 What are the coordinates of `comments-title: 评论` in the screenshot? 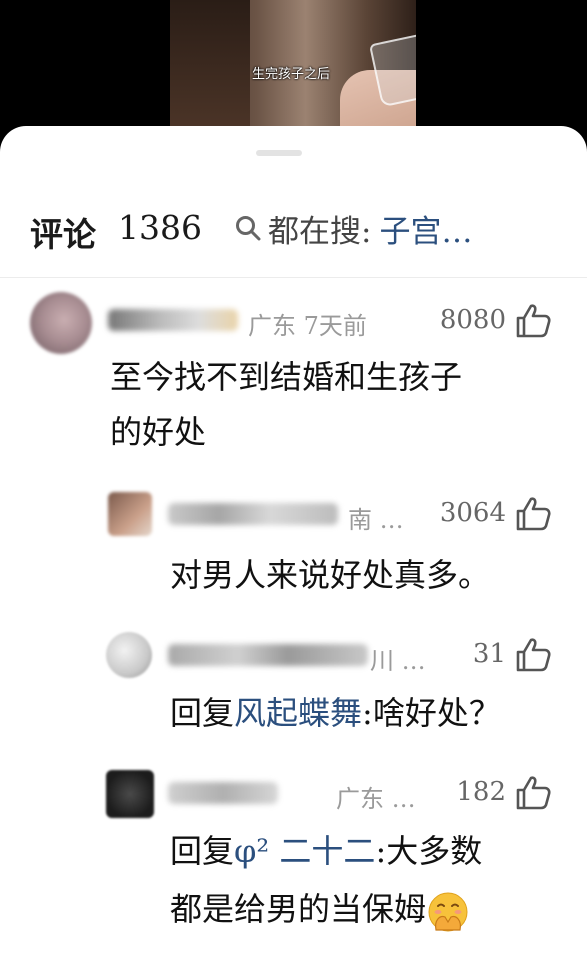 It's located at (63, 234).